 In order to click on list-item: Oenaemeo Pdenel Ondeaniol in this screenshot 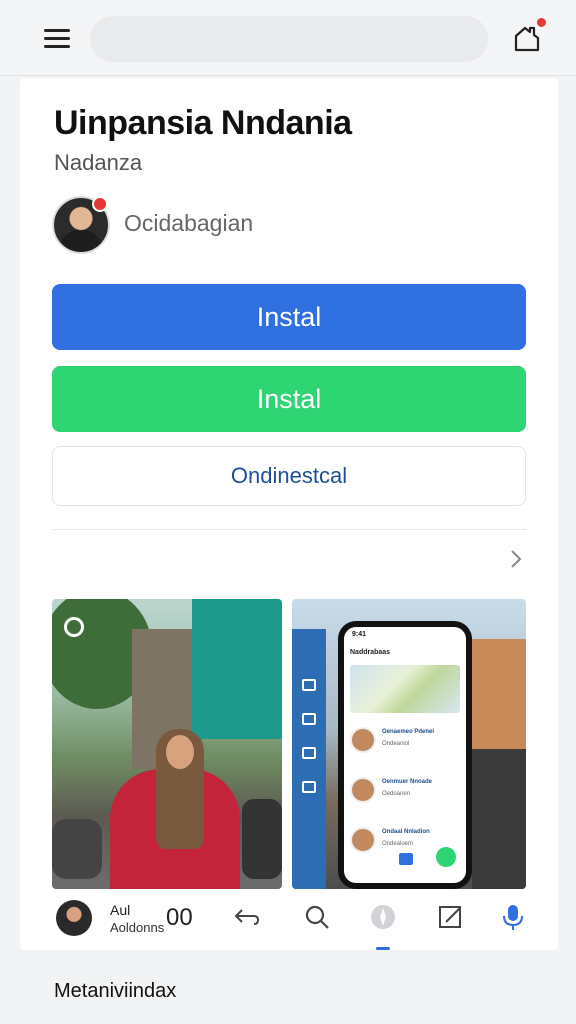, I will do `click(405, 743)`.